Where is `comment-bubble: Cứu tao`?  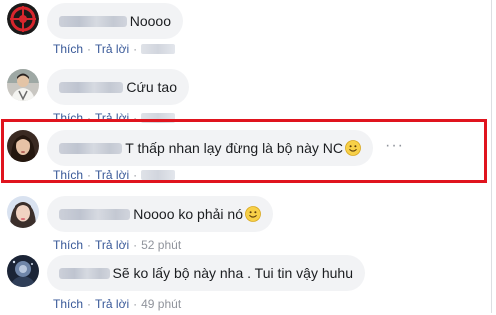
comment-bubble: Cứu tao is located at coordinates (118, 87).